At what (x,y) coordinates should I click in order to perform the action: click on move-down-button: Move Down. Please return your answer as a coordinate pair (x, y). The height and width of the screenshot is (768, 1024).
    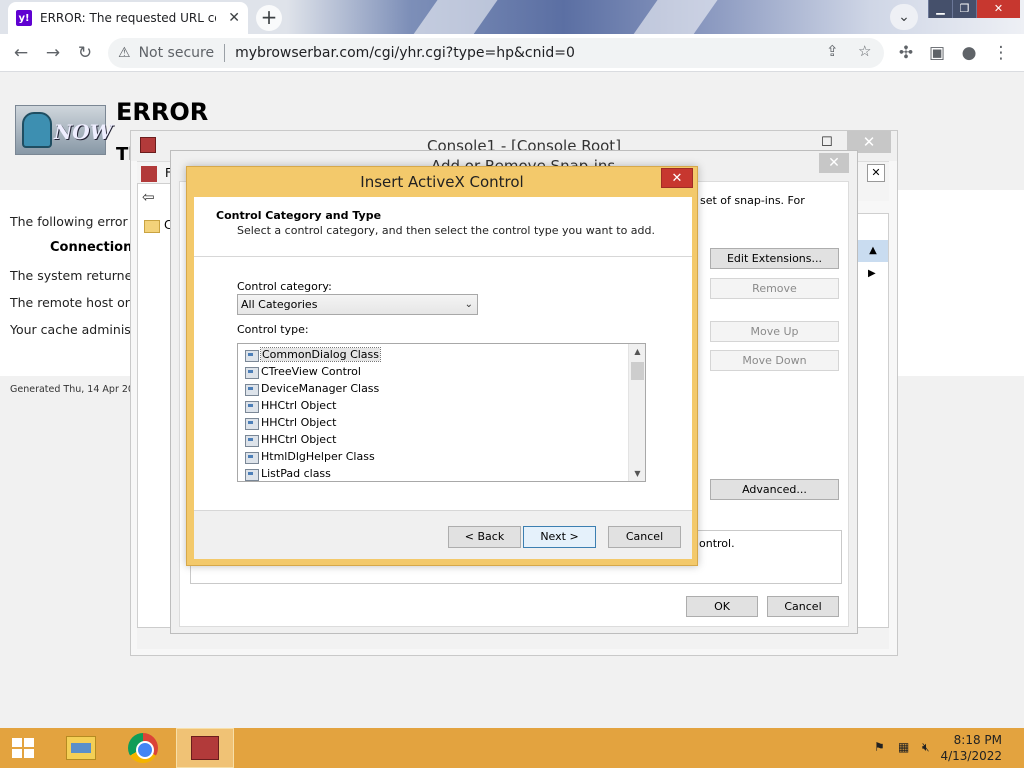
    Looking at the image, I should click on (774, 360).